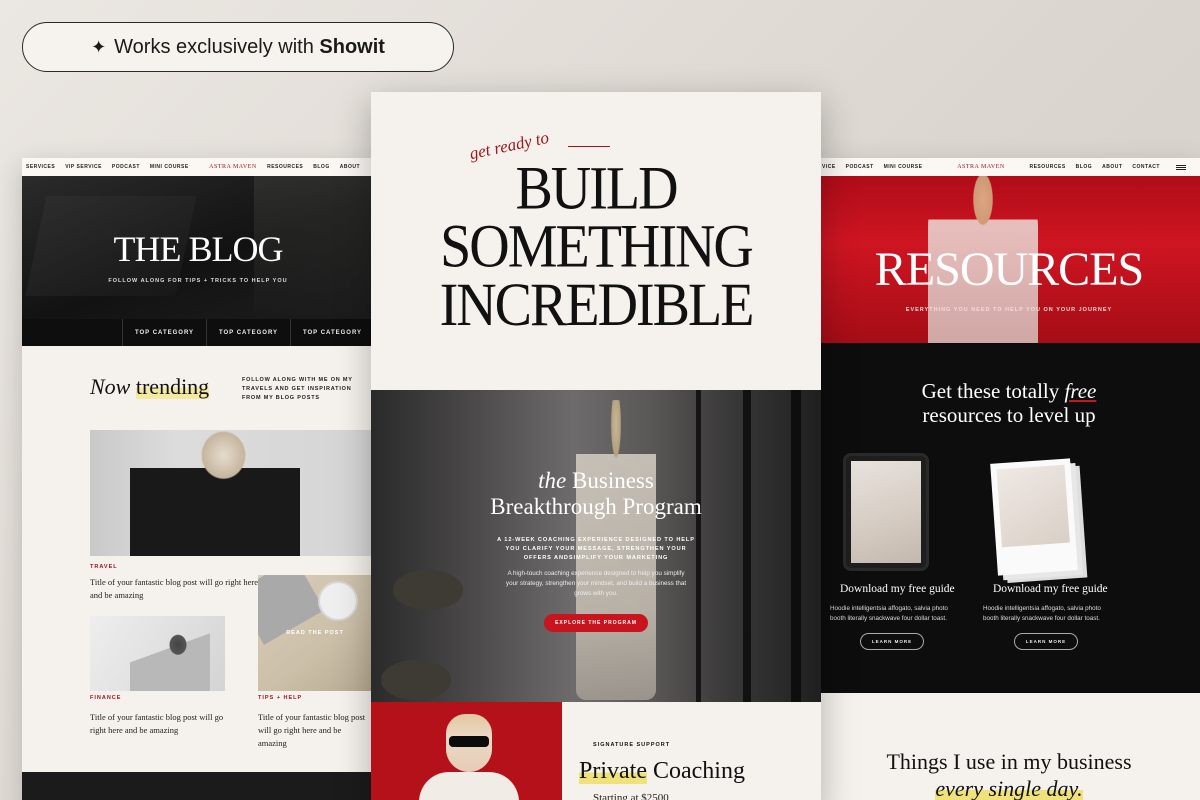 This screenshot has height=800, width=1200. Describe the element at coordinates (1033, 506) in the screenshot. I see `polaroid-photo` at that location.